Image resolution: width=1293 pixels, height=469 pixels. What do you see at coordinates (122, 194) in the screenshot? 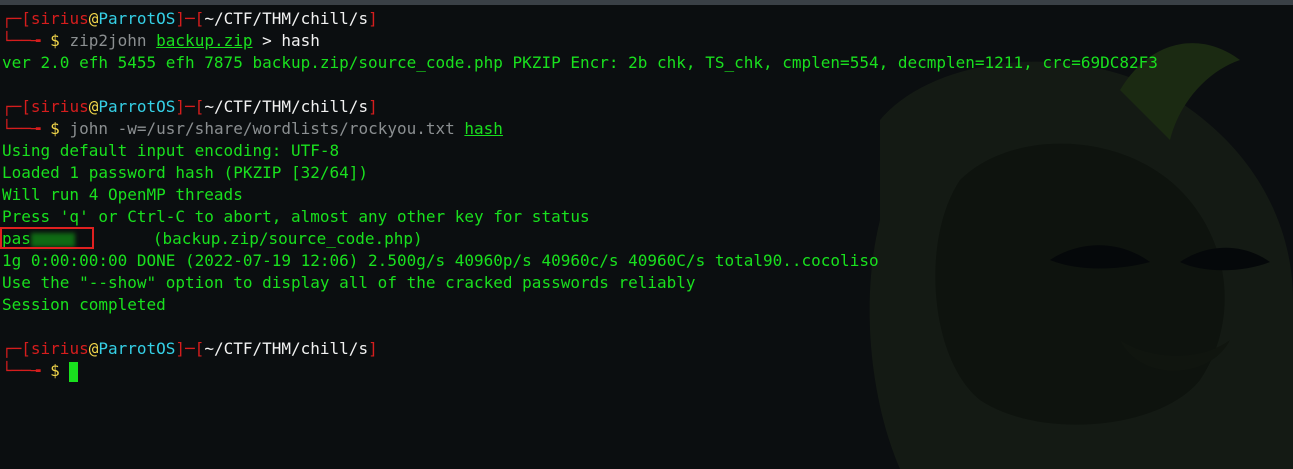
I see `output-line: Will run 4 OpenMP threads` at bounding box center [122, 194].